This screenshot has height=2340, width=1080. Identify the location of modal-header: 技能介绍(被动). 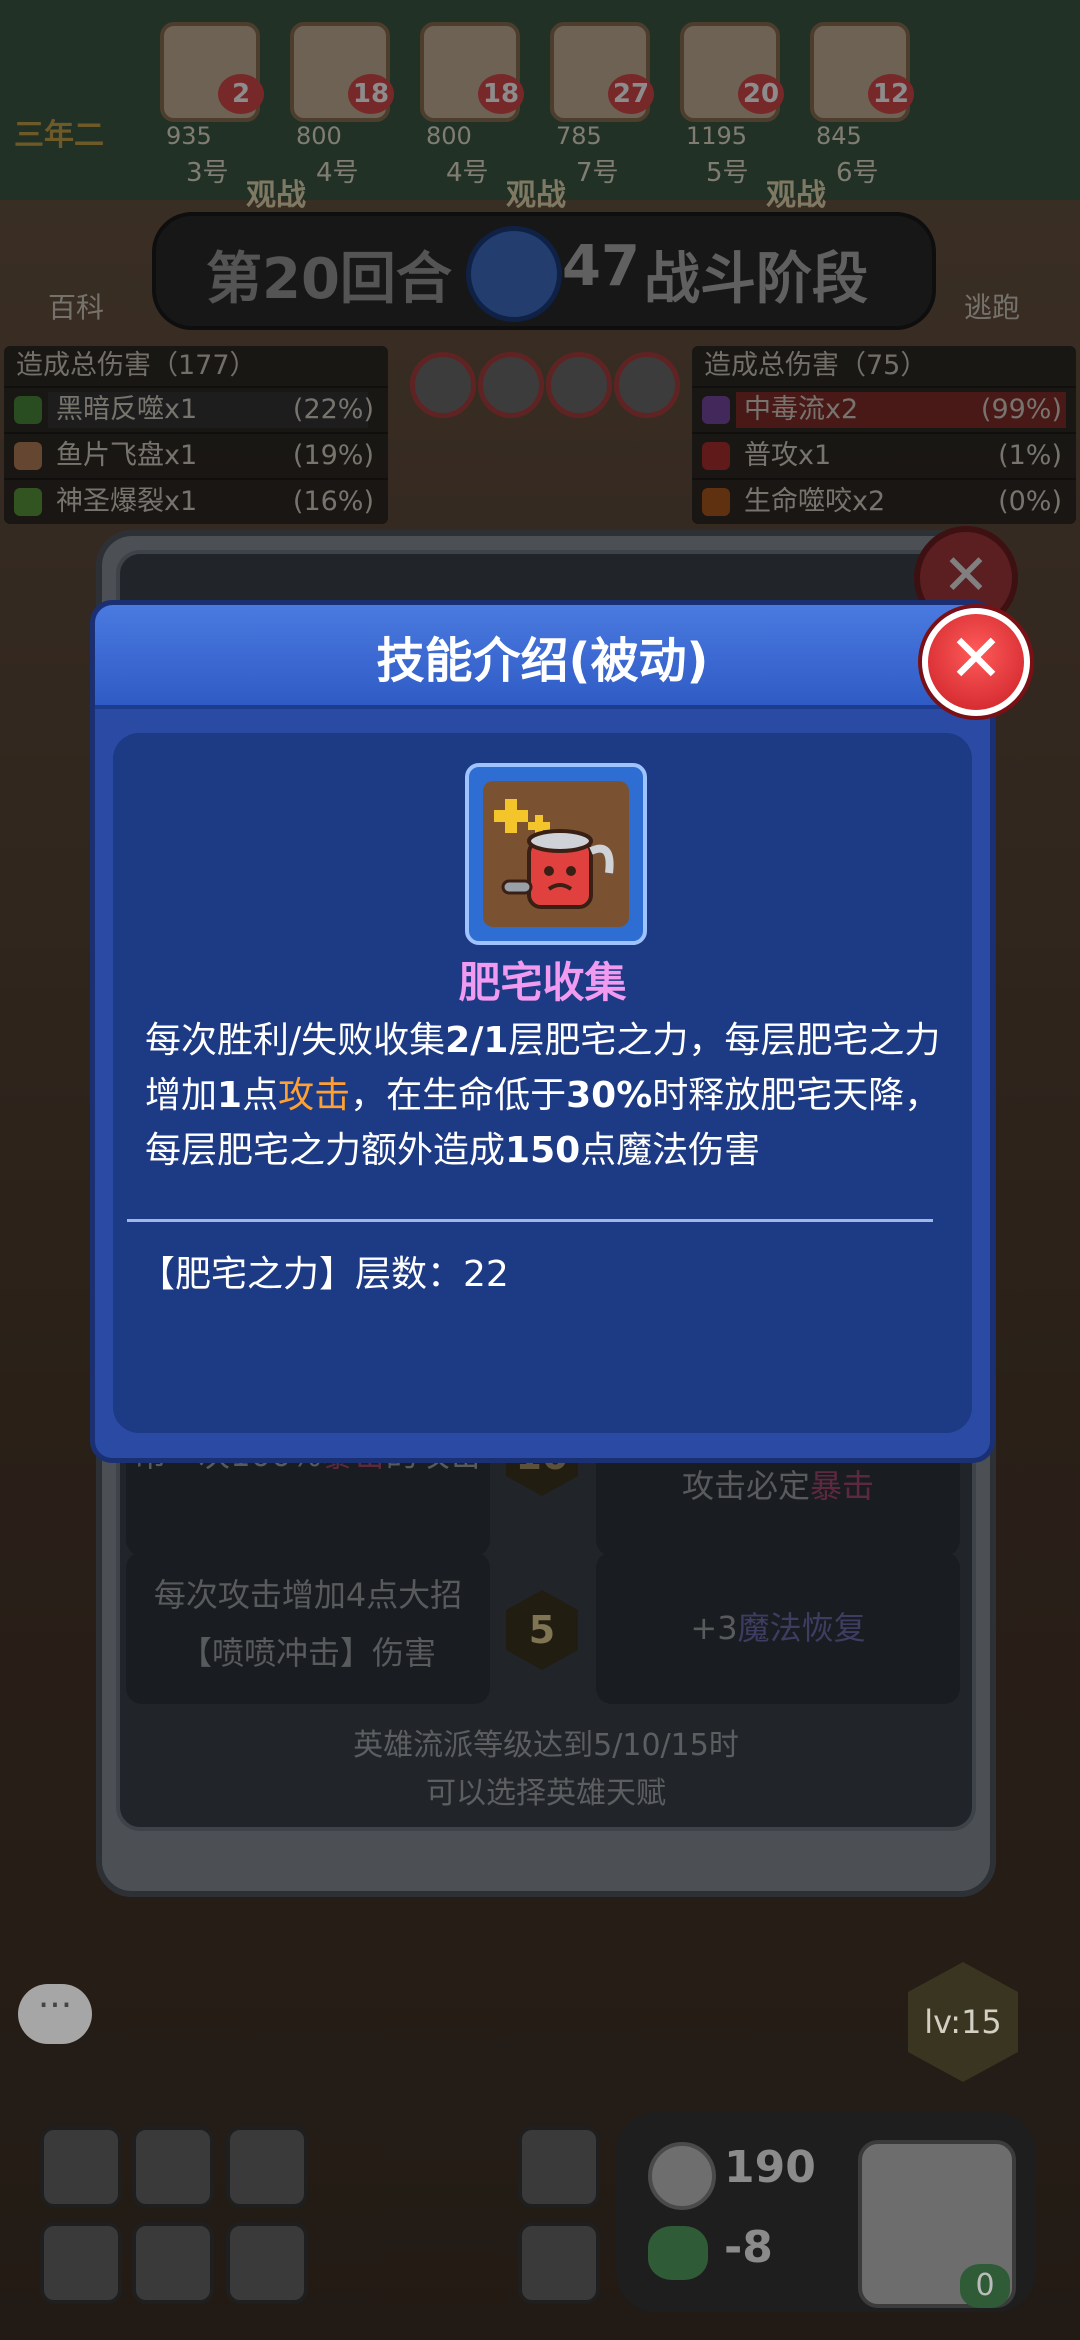
(542, 657).